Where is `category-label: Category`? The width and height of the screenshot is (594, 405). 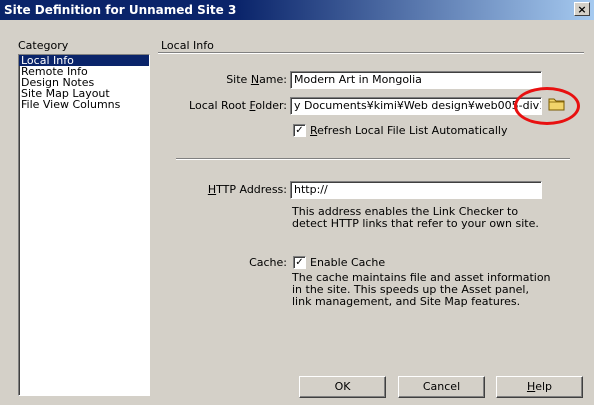
category-label: Category is located at coordinates (43, 45).